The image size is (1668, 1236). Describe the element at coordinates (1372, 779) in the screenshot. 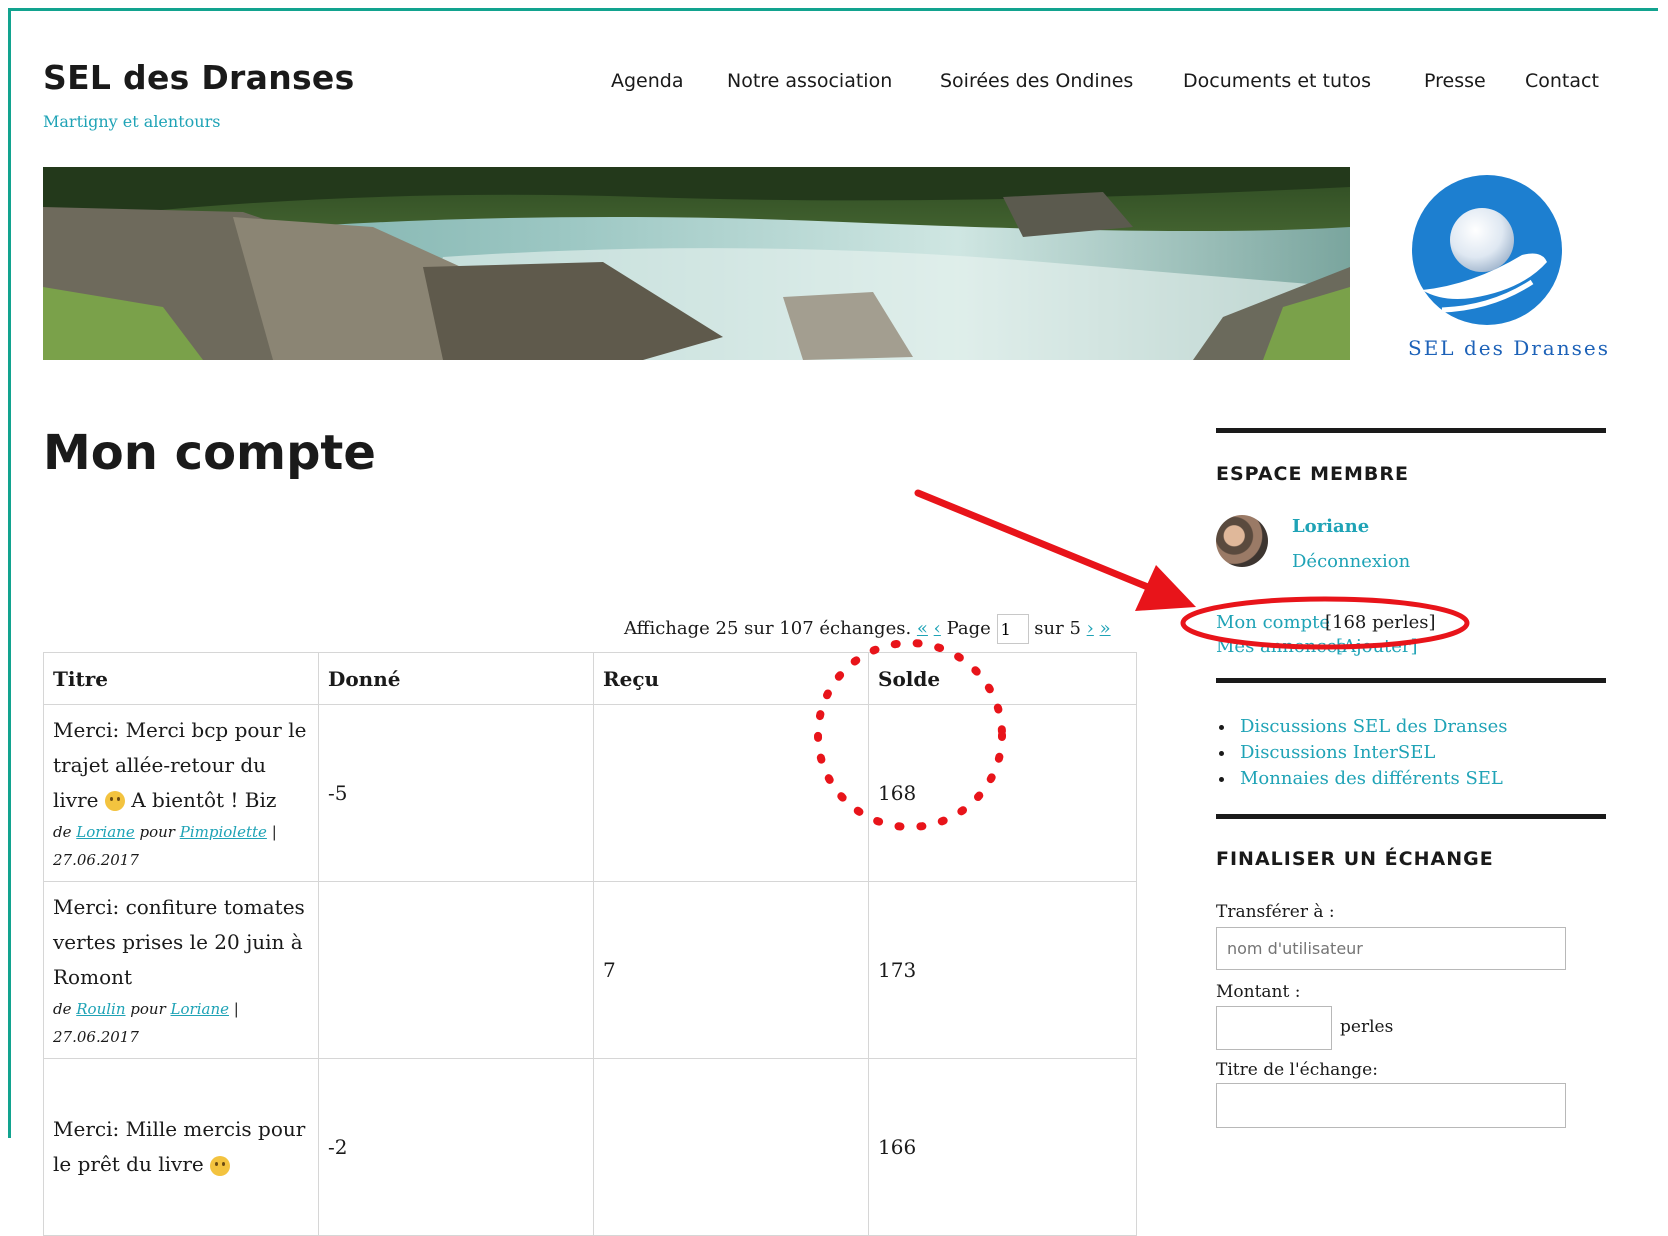

I see `list-item: Monnaies des différents SEL` at that location.